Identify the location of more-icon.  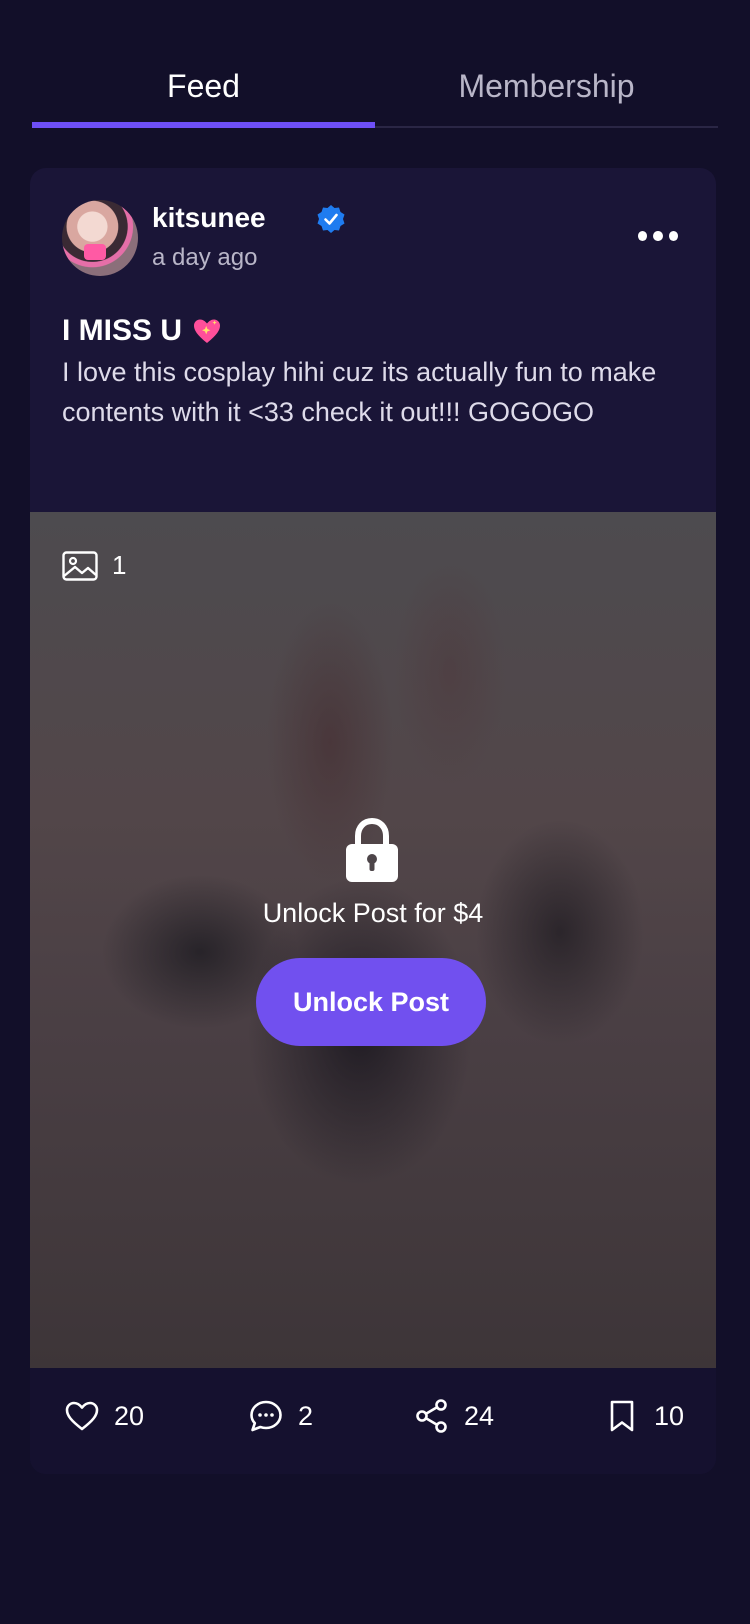
(643, 236).